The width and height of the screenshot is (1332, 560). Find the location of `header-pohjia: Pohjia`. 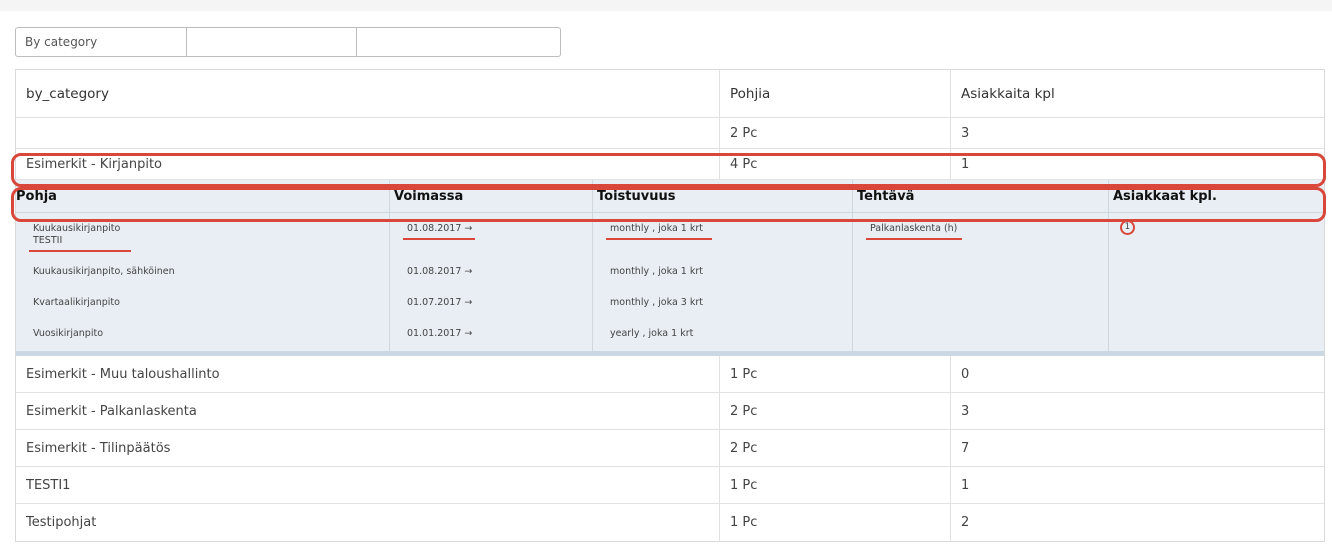

header-pohjia: Pohjia is located at coordinates (835, 93).